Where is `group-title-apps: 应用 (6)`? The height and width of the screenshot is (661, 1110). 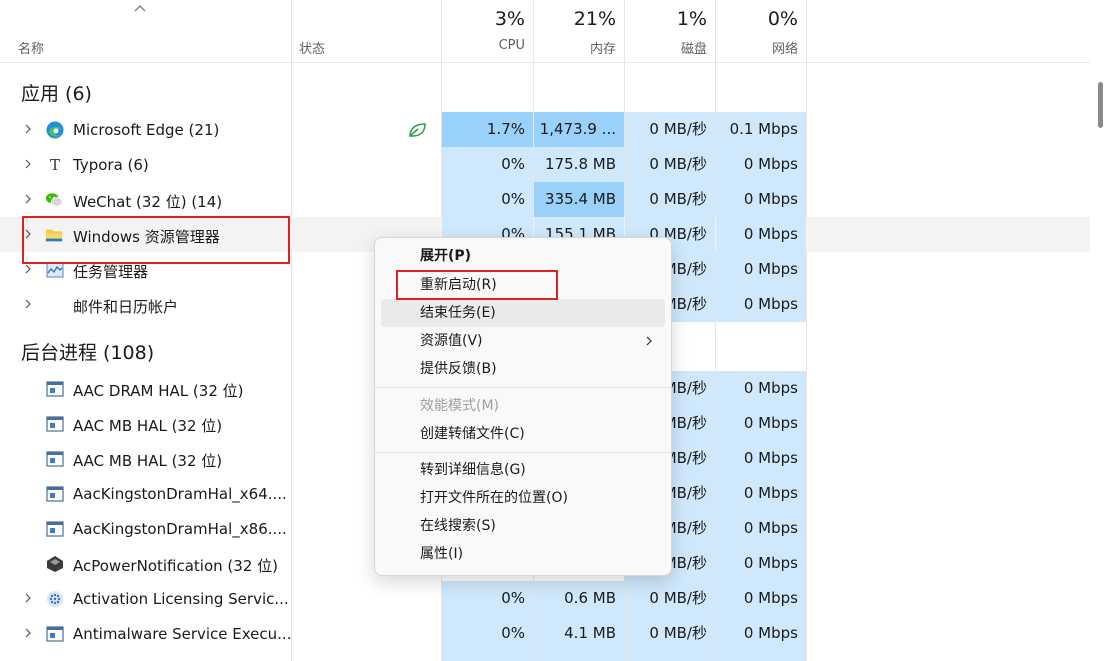 group-title-apps: 应用 (6) is located at coordinates (56, 94).